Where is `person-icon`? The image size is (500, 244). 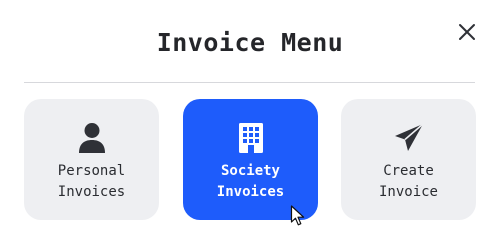
person-icon is located at coordinates (91, 138).